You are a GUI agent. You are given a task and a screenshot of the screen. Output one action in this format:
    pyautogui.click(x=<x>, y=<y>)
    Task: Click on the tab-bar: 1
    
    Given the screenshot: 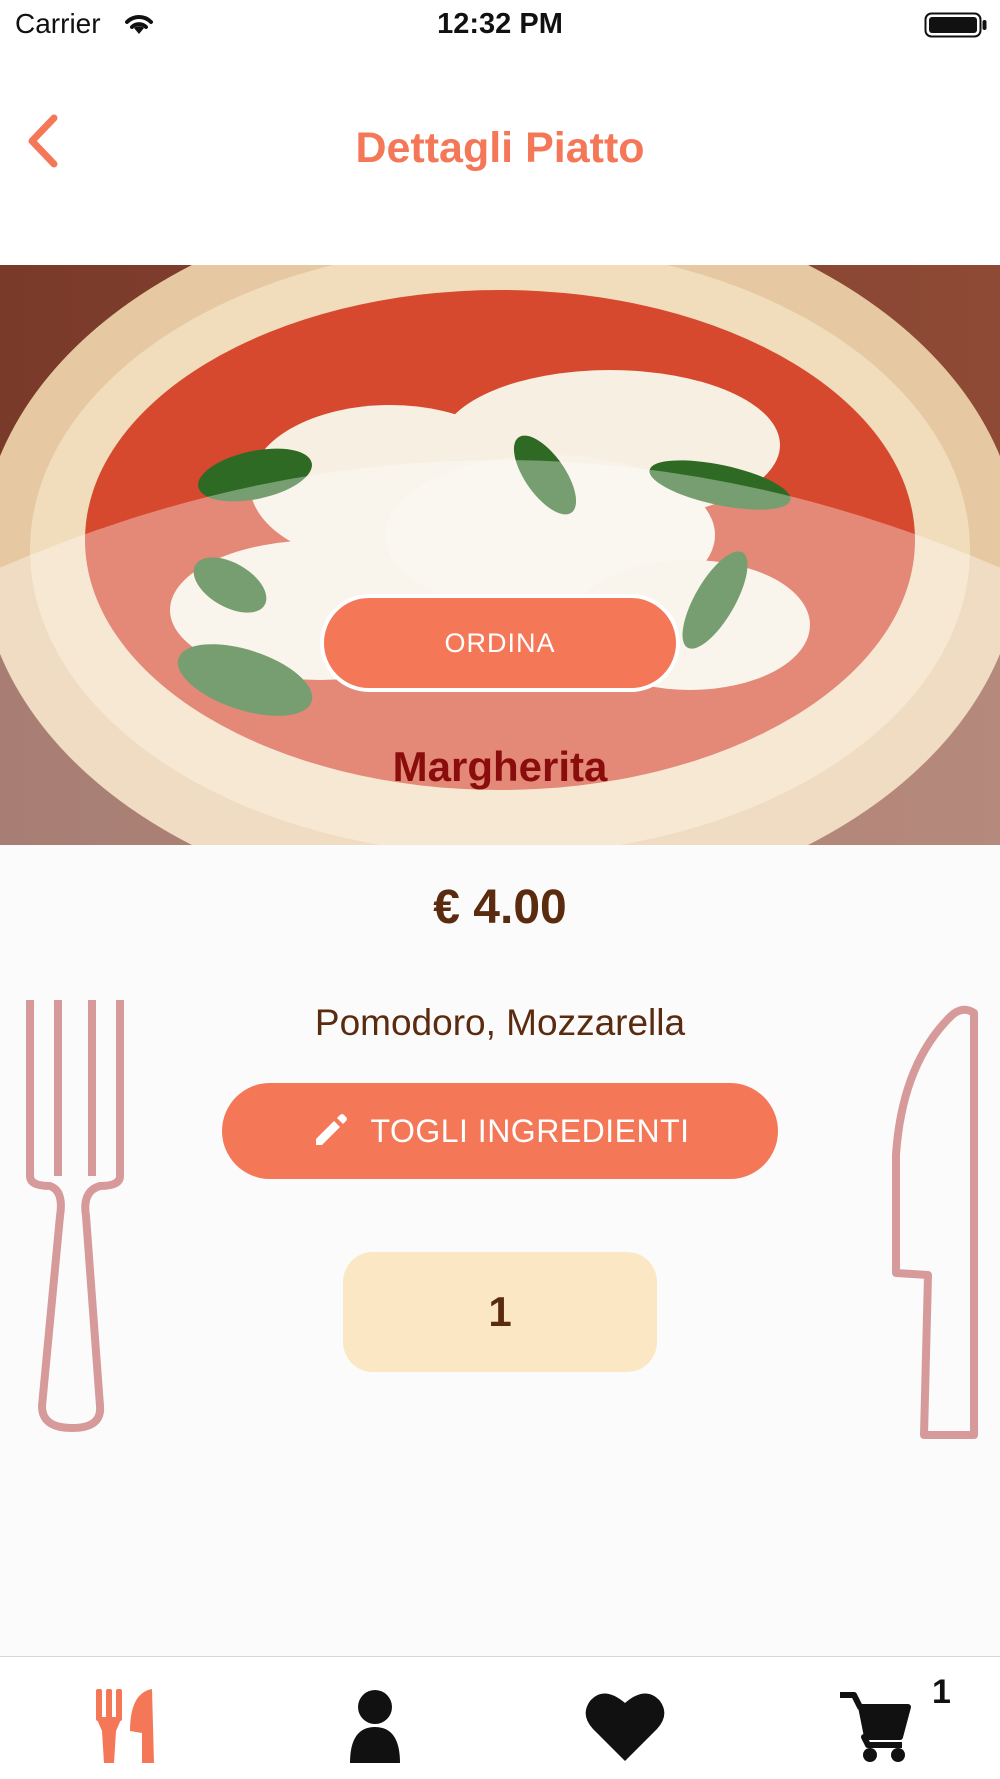 What is the action you would take?
    pyautogui.click(x=500, y=1717)
    